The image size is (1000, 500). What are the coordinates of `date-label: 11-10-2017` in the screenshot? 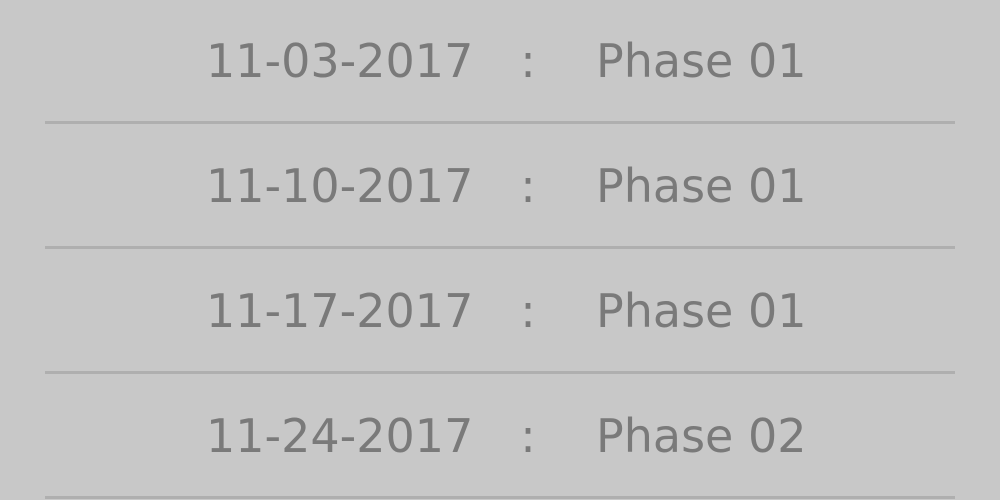 It's located at (340, 186).